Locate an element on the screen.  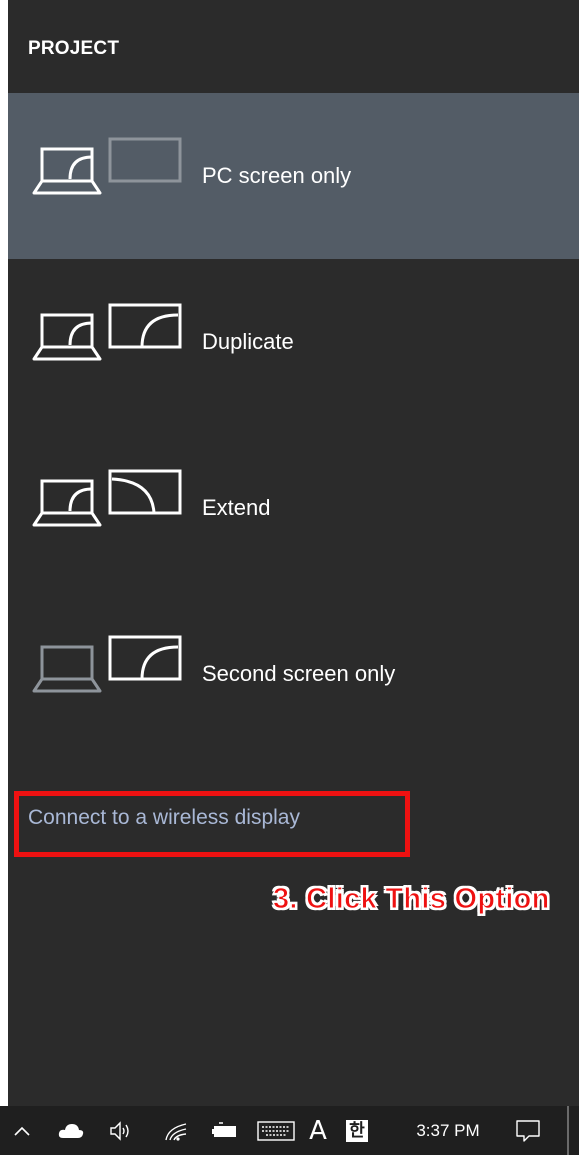
touch-keyboard-icon is located at coordinates (276, 1130).